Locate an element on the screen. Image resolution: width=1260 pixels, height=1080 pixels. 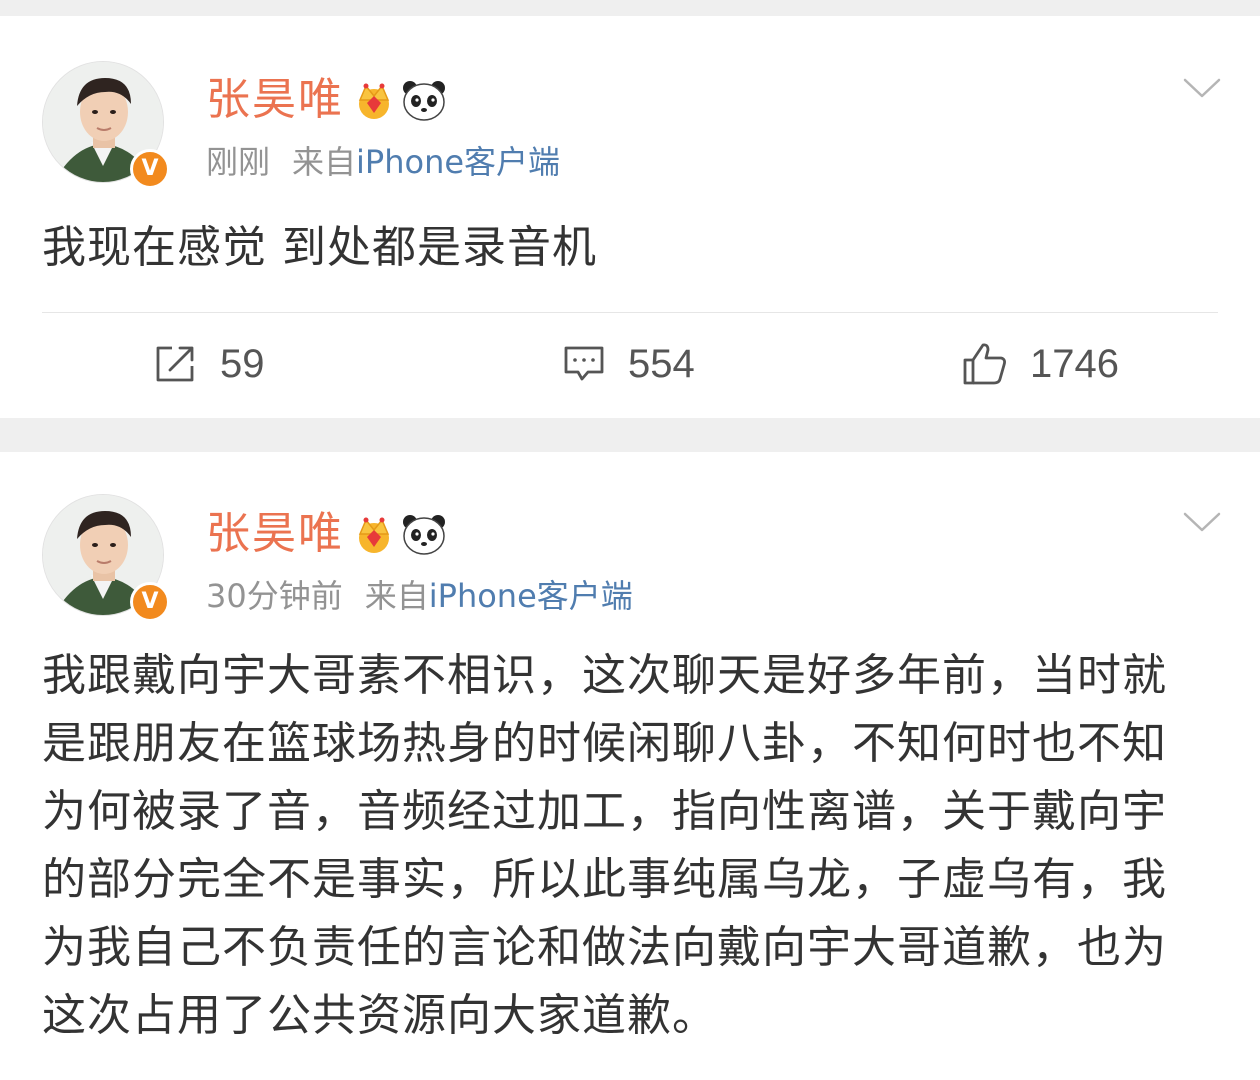
post-meta: 30分钟前 来自iPhone客户端 is located at coordinates (419, 596).